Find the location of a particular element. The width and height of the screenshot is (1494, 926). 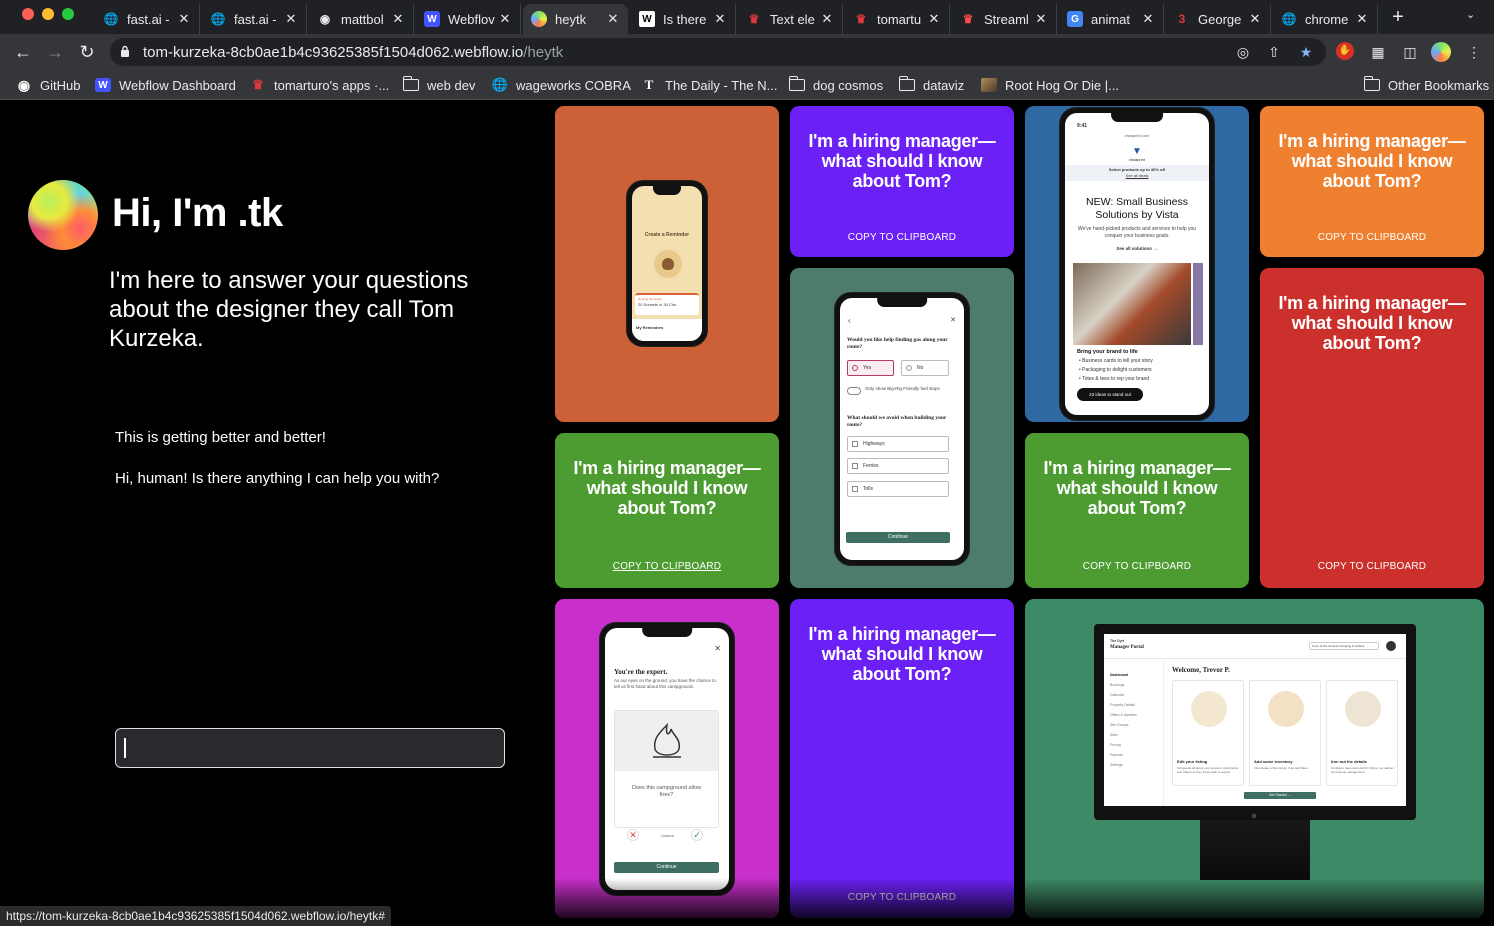

browser-tab: 3 George ✕ is located at coordinates (1218, 19).